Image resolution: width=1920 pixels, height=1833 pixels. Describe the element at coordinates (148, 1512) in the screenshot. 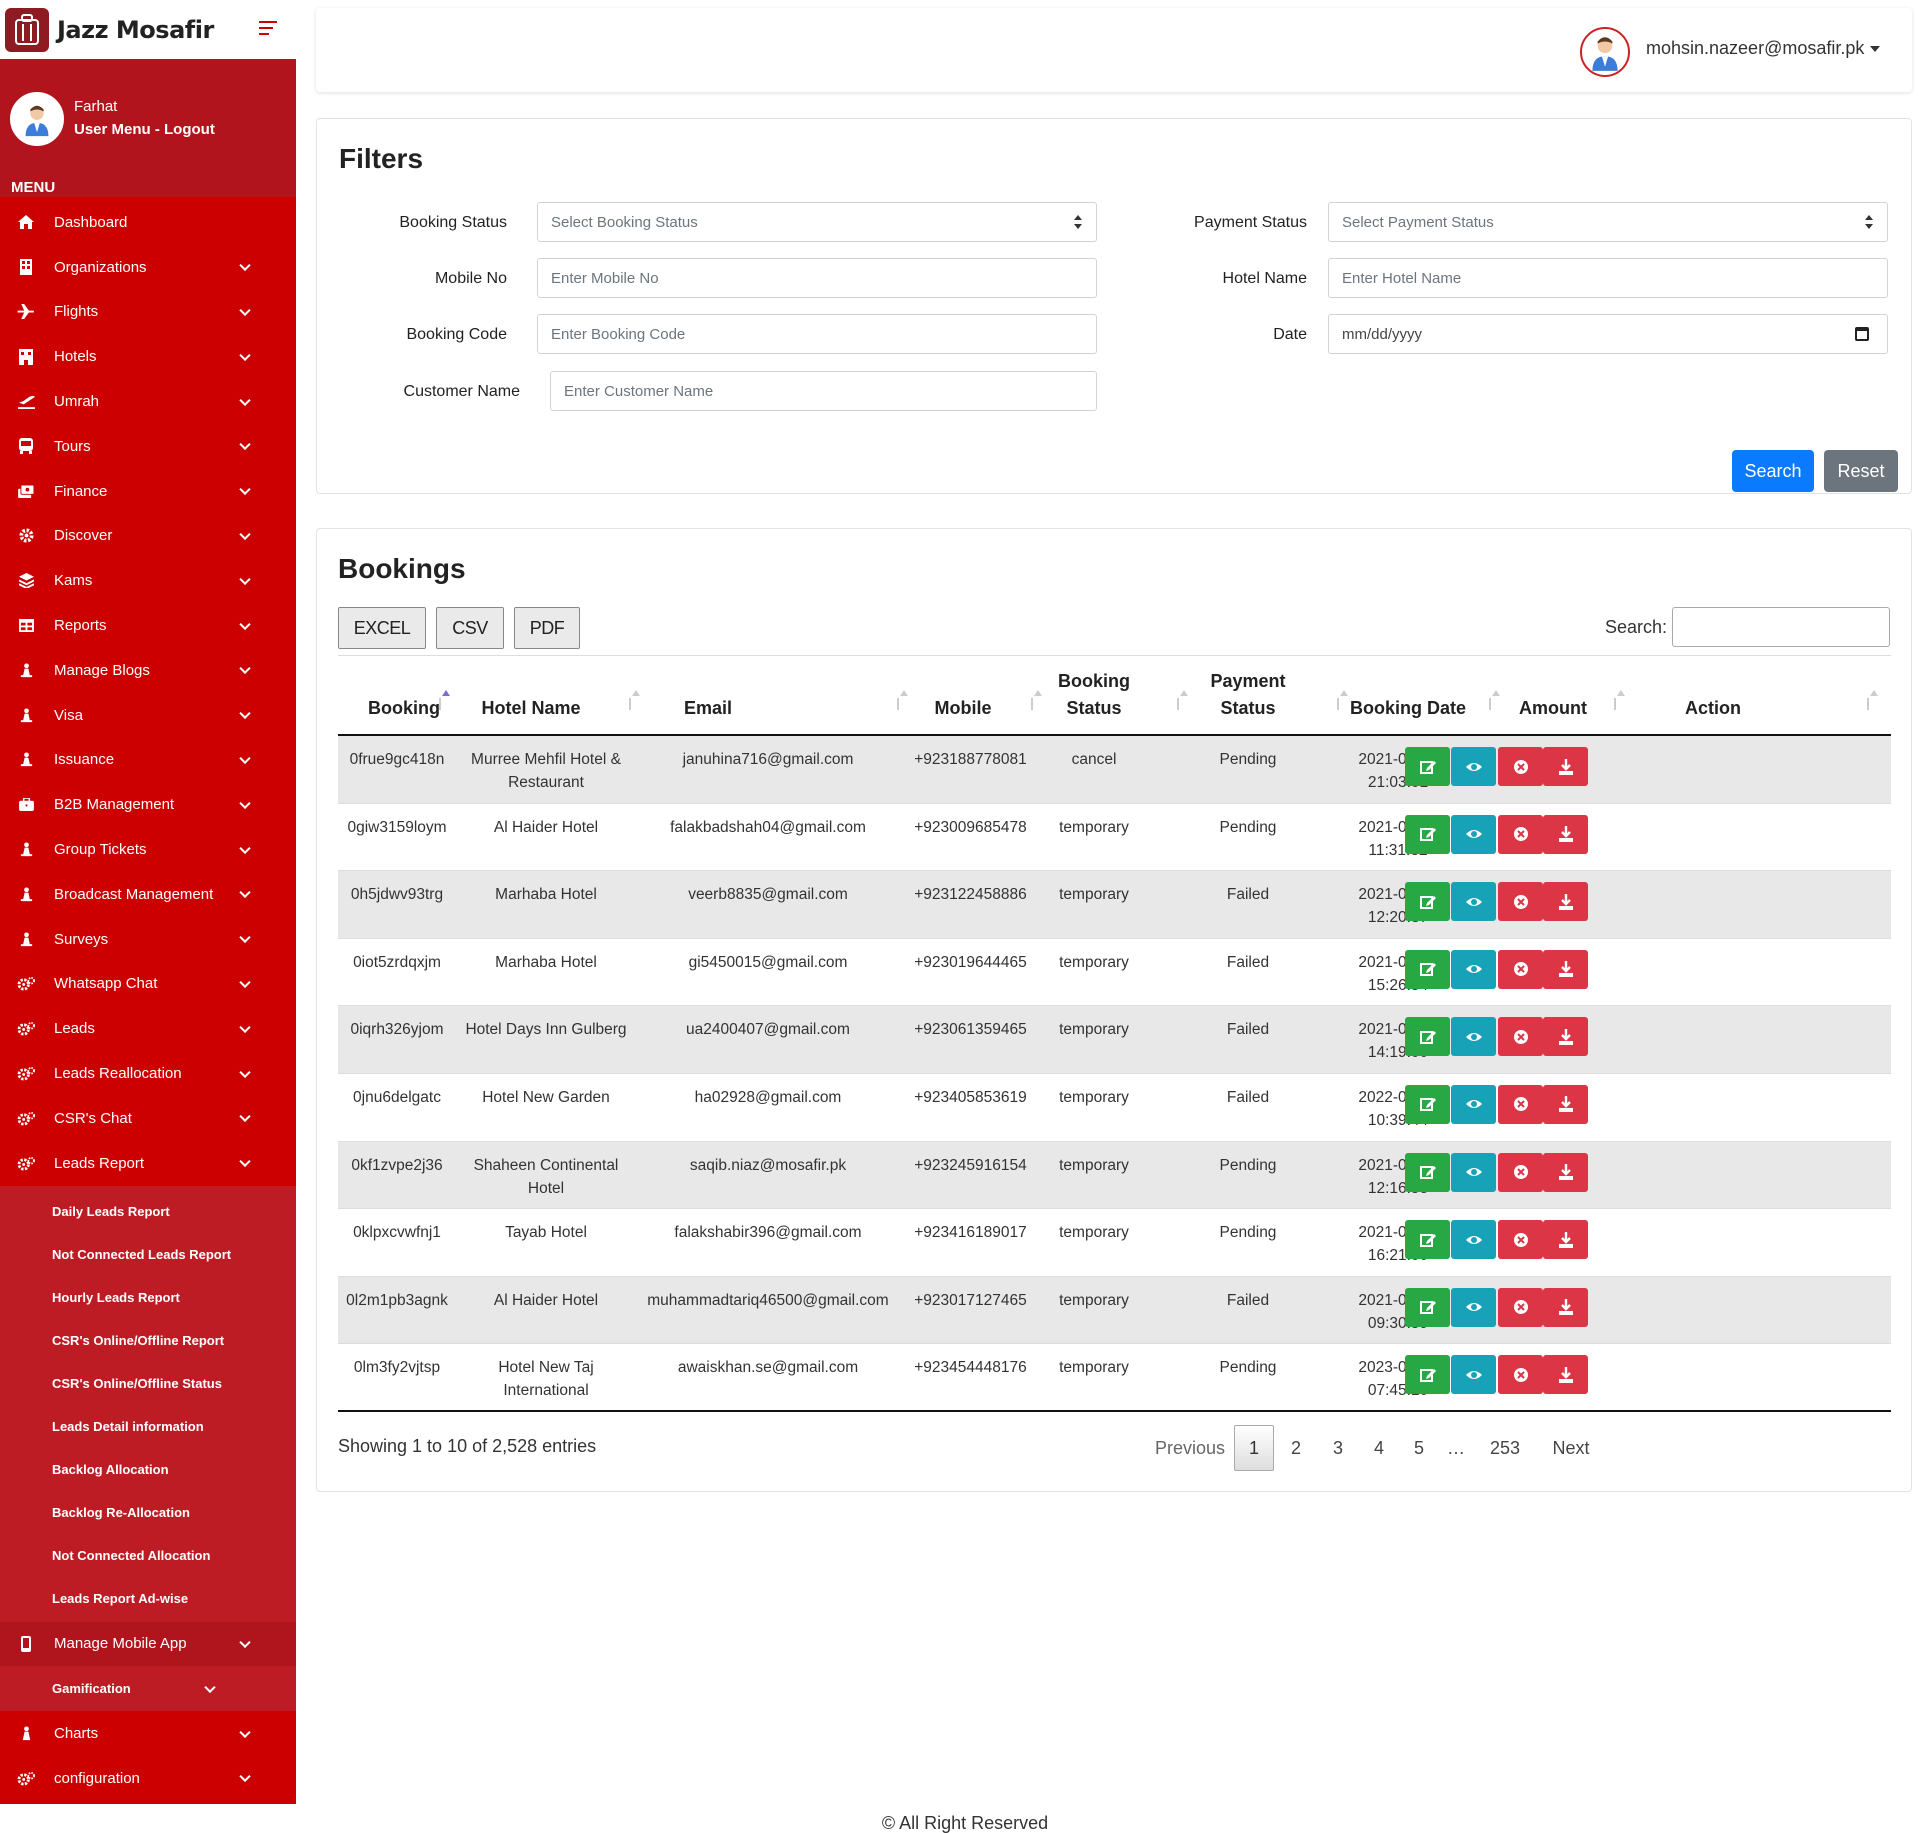

I see `submenu-item-backlog-re-allocation: Backlog Re-Allocation` at that location.